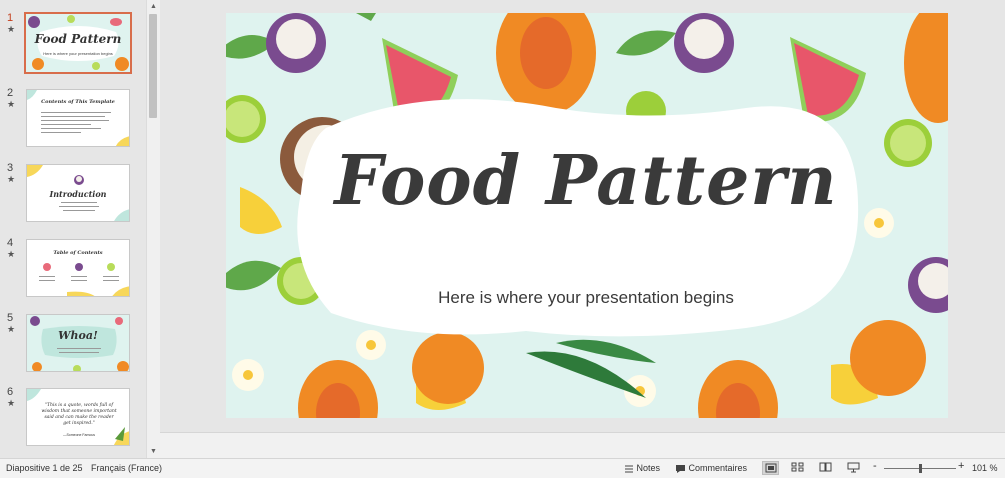 The width and height of the screenshot is (1005, 478). Describe the element at coordinates (582, 445) in the screenshot. I see `notes-pane-edge` at that location.